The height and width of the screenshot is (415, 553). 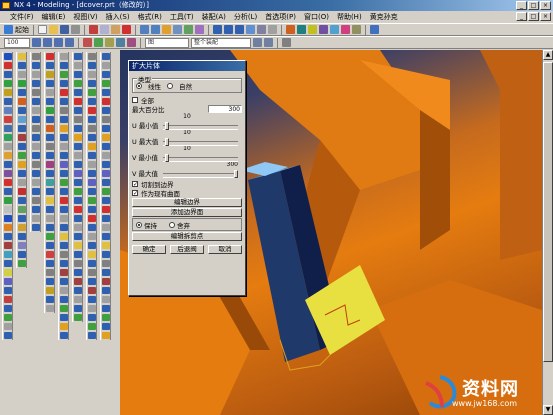 What do you see at coordinates (22, 30) in the screenshot?
I see `start-label: 起始` at bounding box center [22, 30].